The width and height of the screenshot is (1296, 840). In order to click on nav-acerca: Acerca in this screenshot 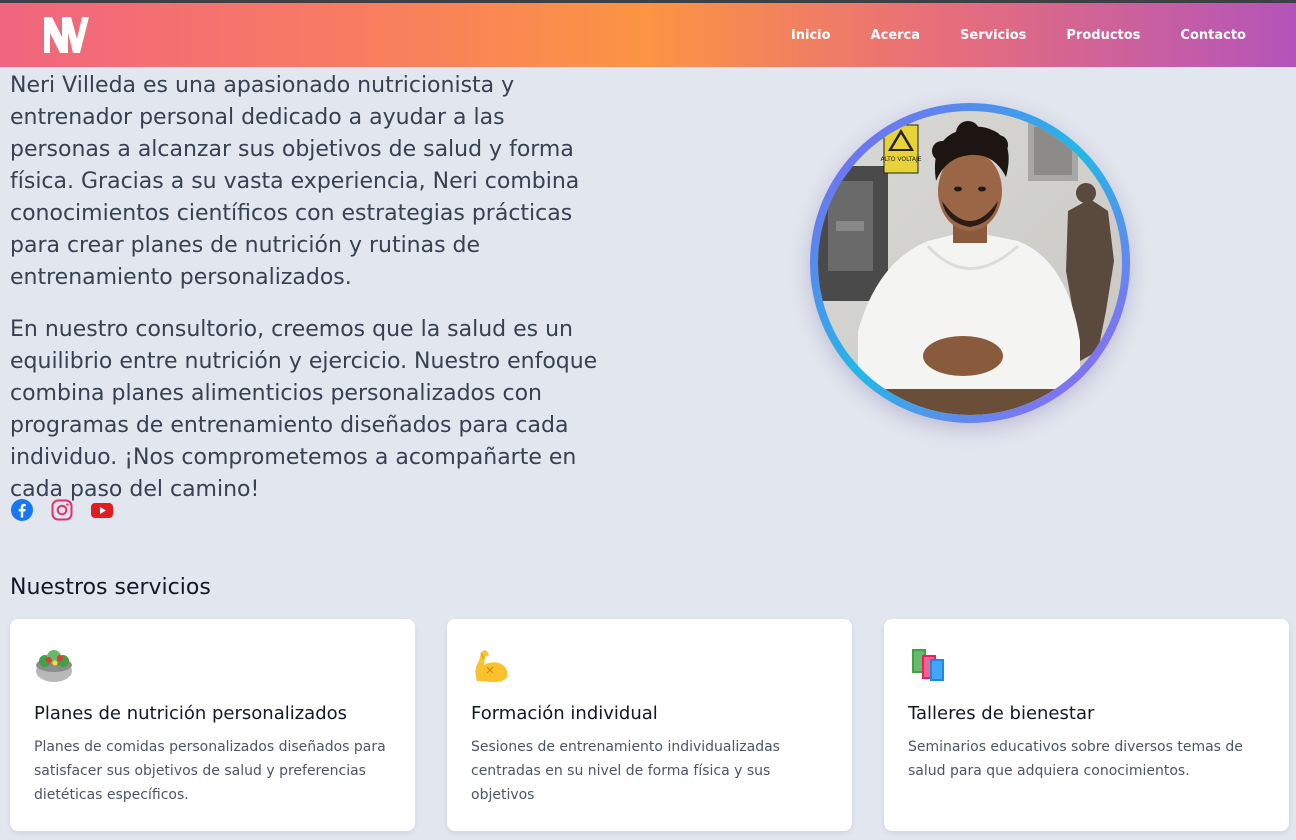, I will do `click(895, 35)`.